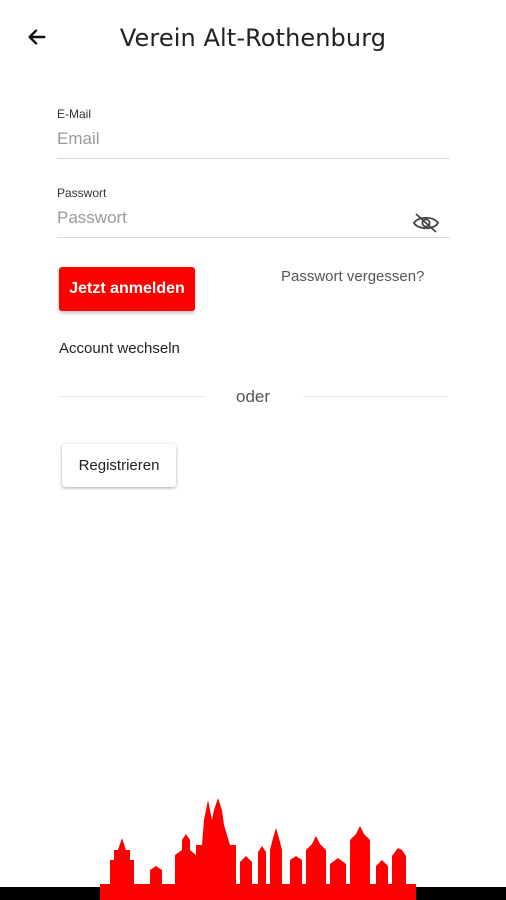 The image size is (506, 900). I want to click on password-visibility-toggle, so click(426, 223).